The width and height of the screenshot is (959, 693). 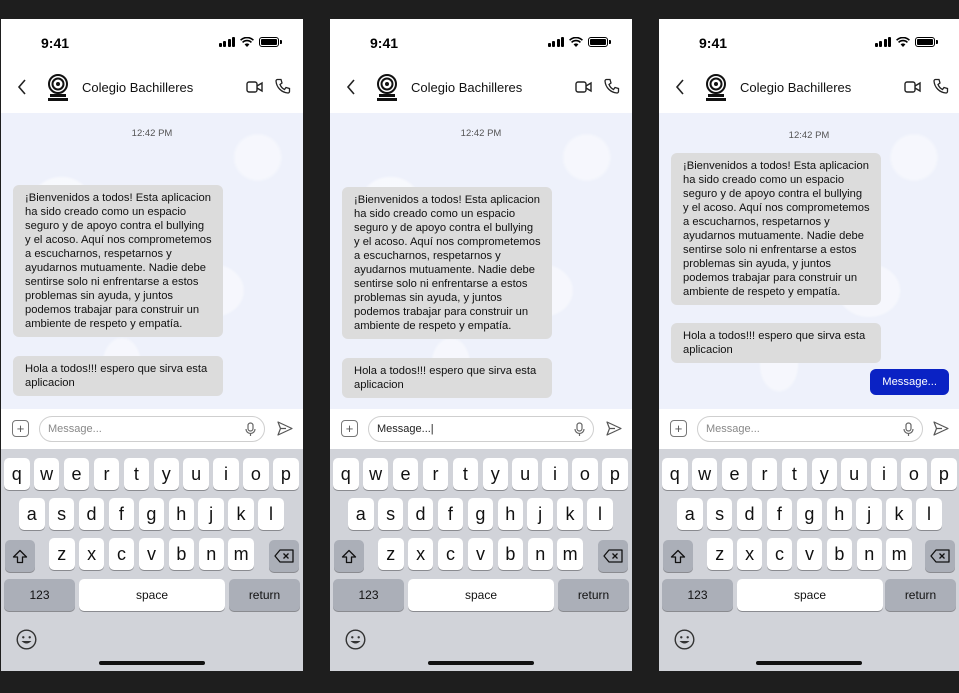 I want to click on emoji-icon, so click(x=684, y=639).